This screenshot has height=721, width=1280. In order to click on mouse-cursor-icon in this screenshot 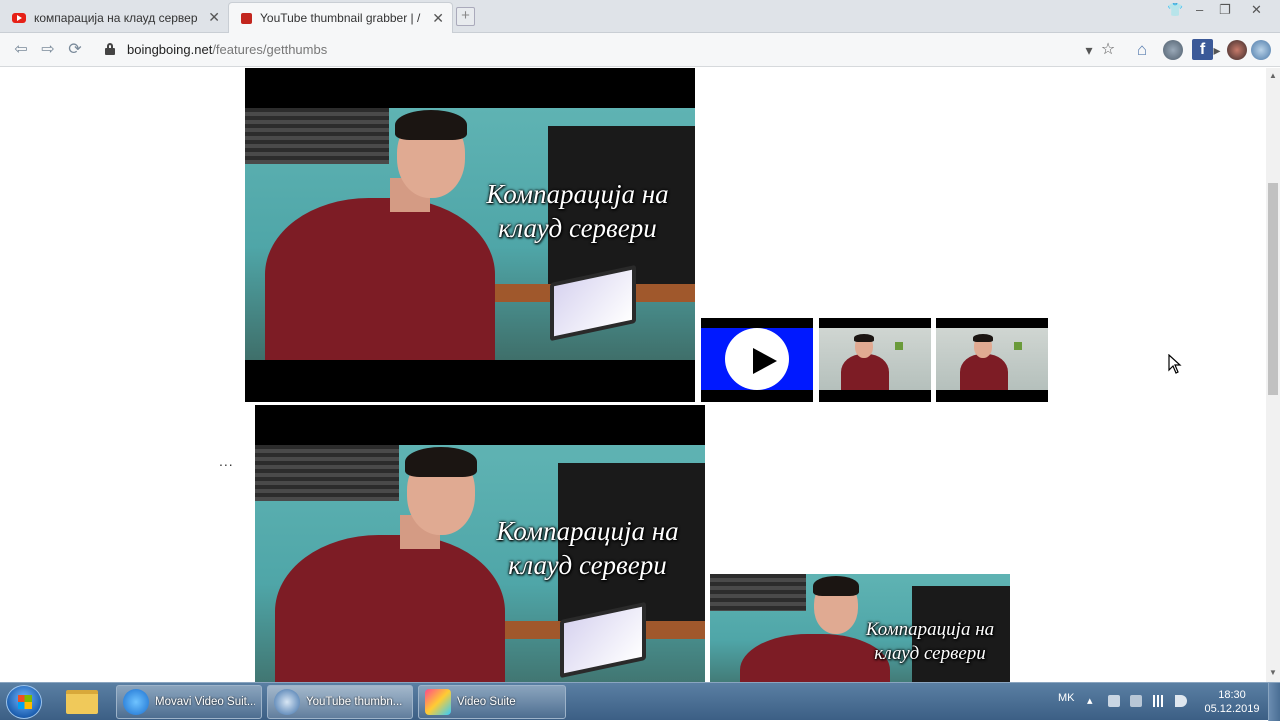, I will do `click(1175, 366)`.